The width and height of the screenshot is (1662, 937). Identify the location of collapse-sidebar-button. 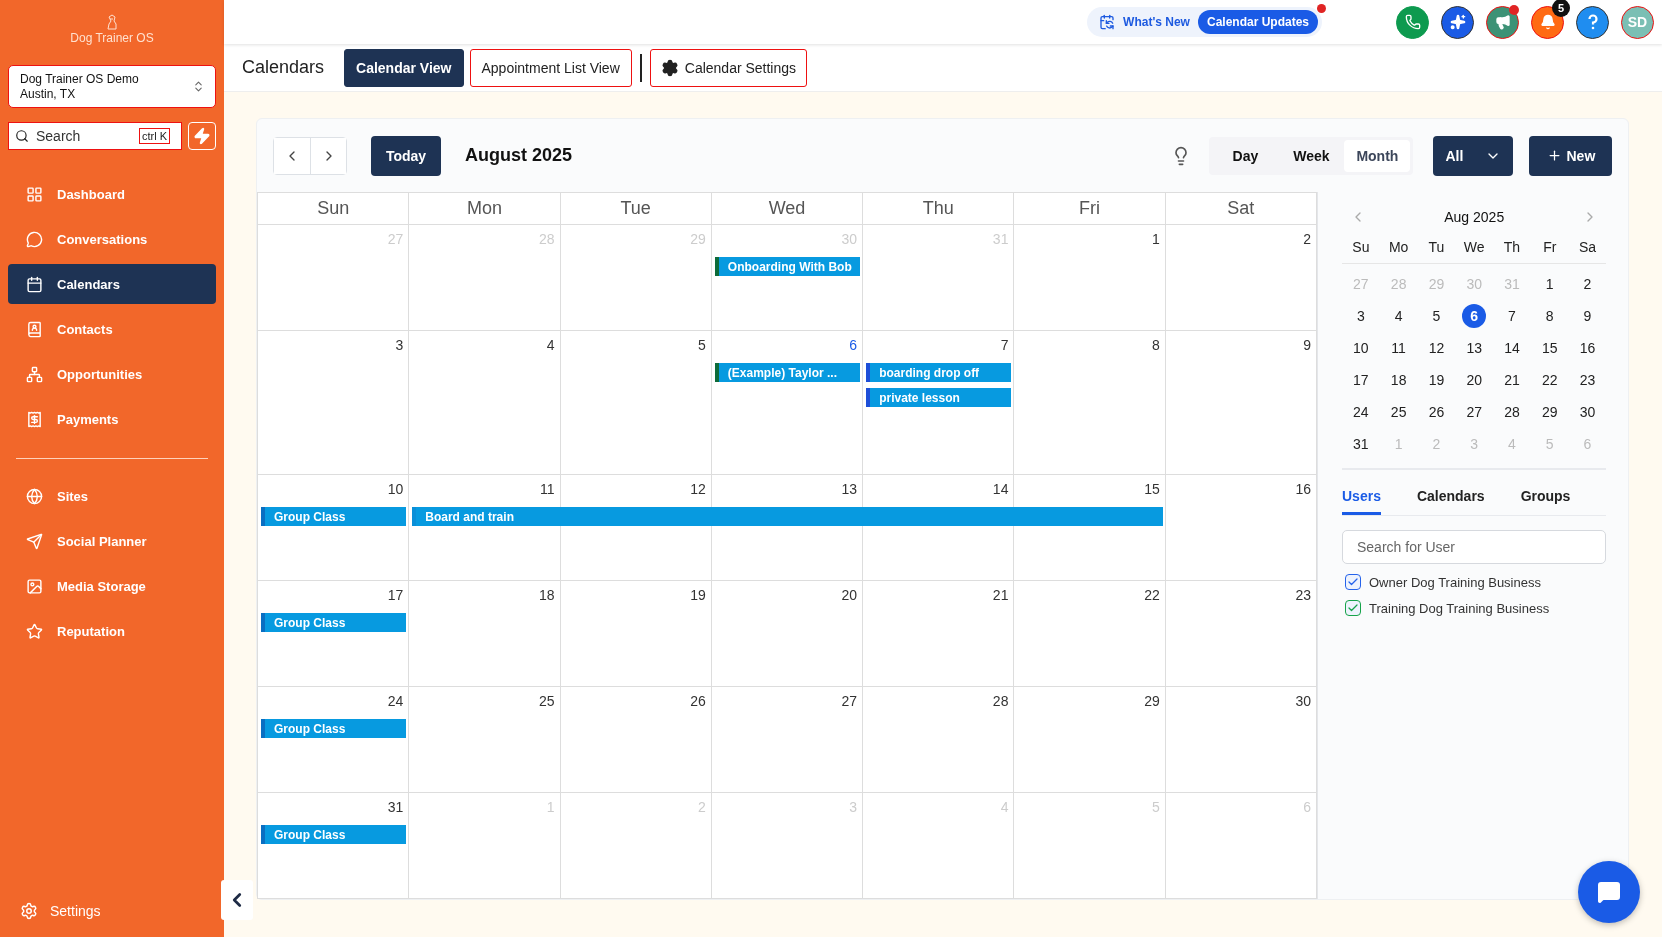
(237, 900).